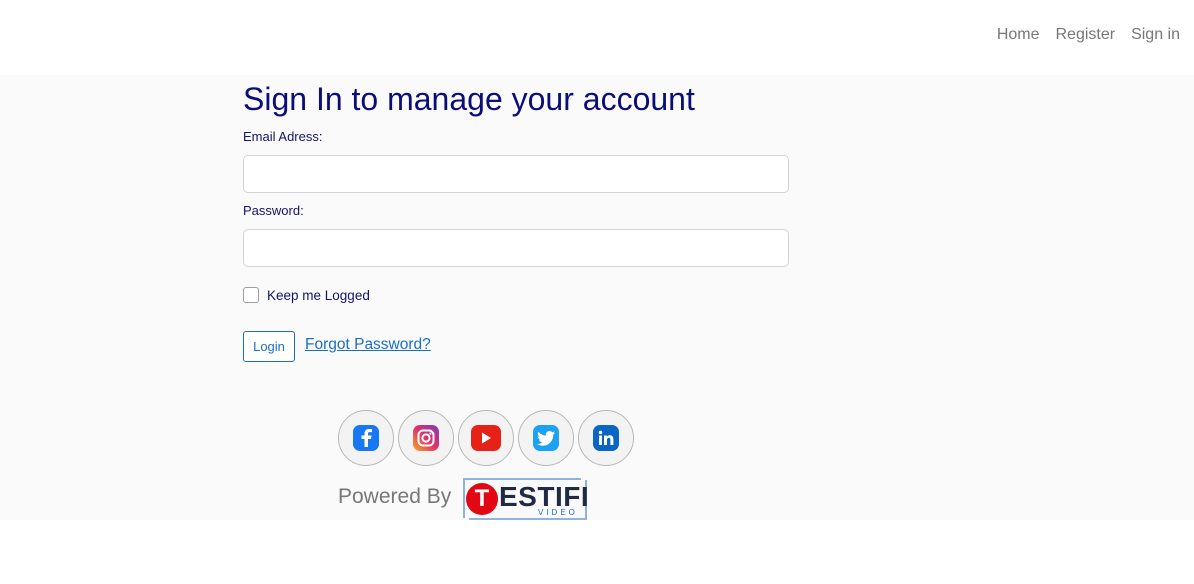  I want to click on linkedin-button, so click(606, 438).